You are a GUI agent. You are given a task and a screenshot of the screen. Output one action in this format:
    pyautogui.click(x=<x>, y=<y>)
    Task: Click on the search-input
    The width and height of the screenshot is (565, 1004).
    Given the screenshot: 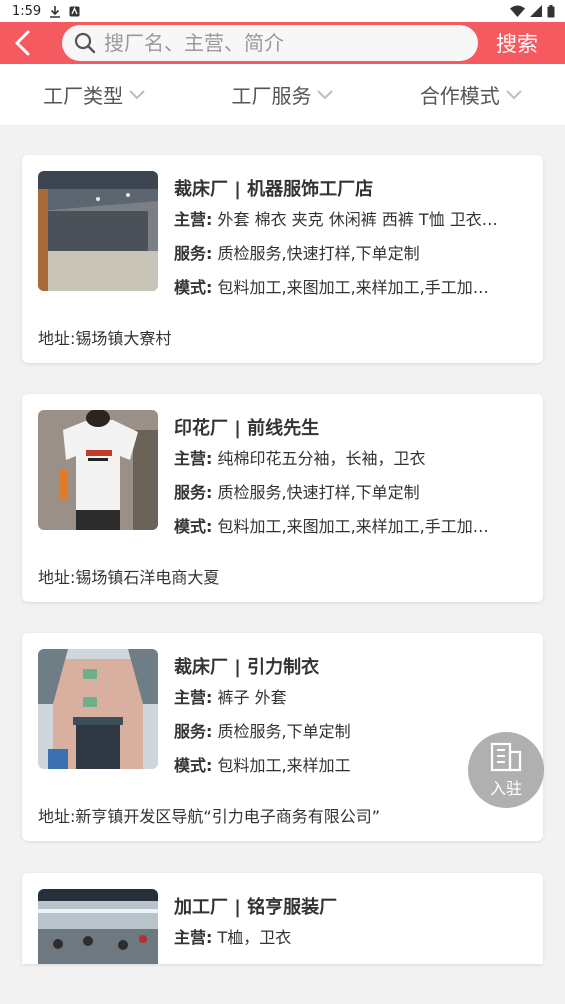 What is the action you would take?
    pyautogui.click(x=284, y=43)
    